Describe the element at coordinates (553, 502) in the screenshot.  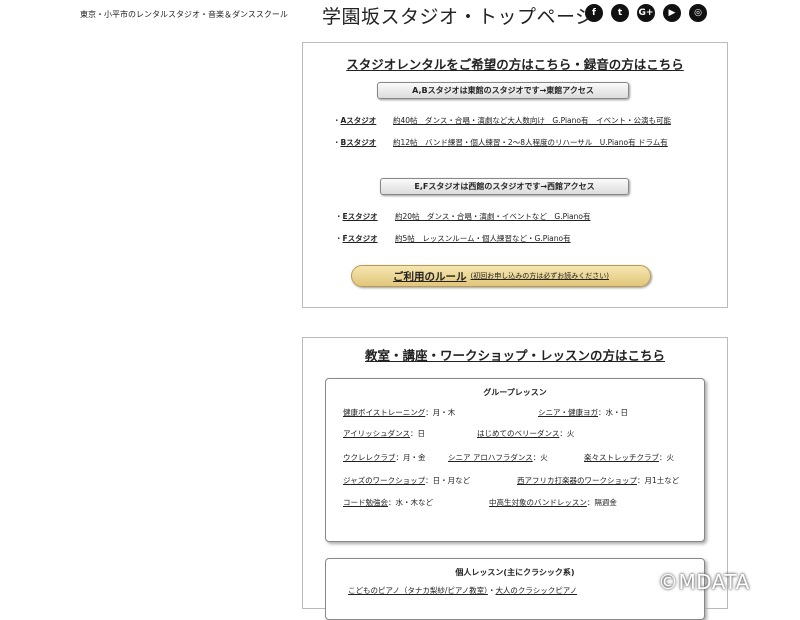
I see `lesson-item: 中高生対象のバンドレッスン：隔週金` at that location.